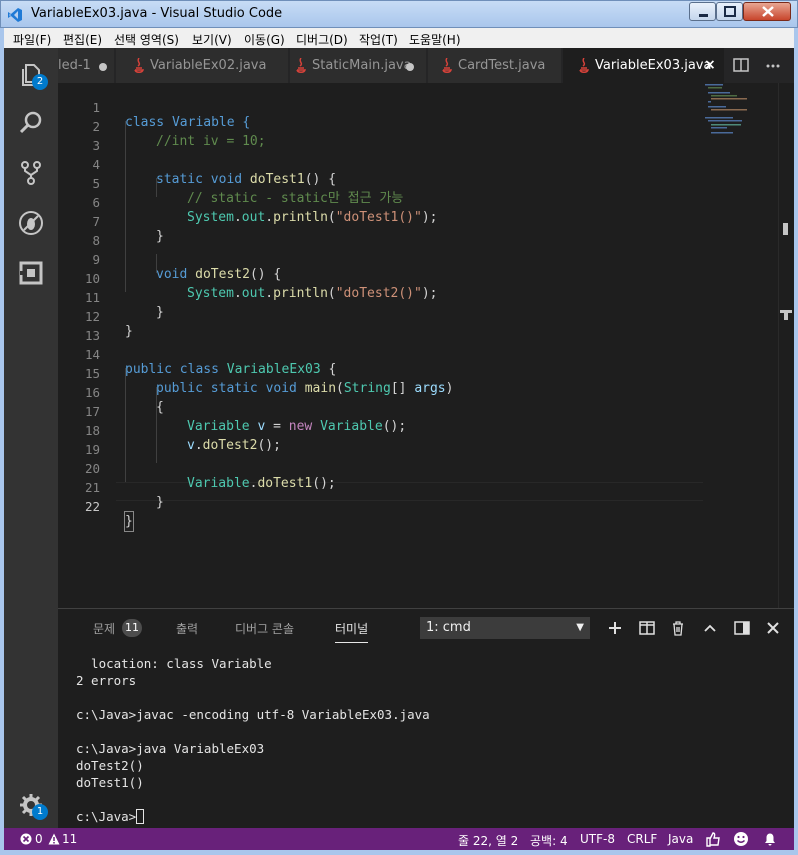  Describe the element at coordinates (31, 173) in the screenshot. I see `source-control-icon` at that location.